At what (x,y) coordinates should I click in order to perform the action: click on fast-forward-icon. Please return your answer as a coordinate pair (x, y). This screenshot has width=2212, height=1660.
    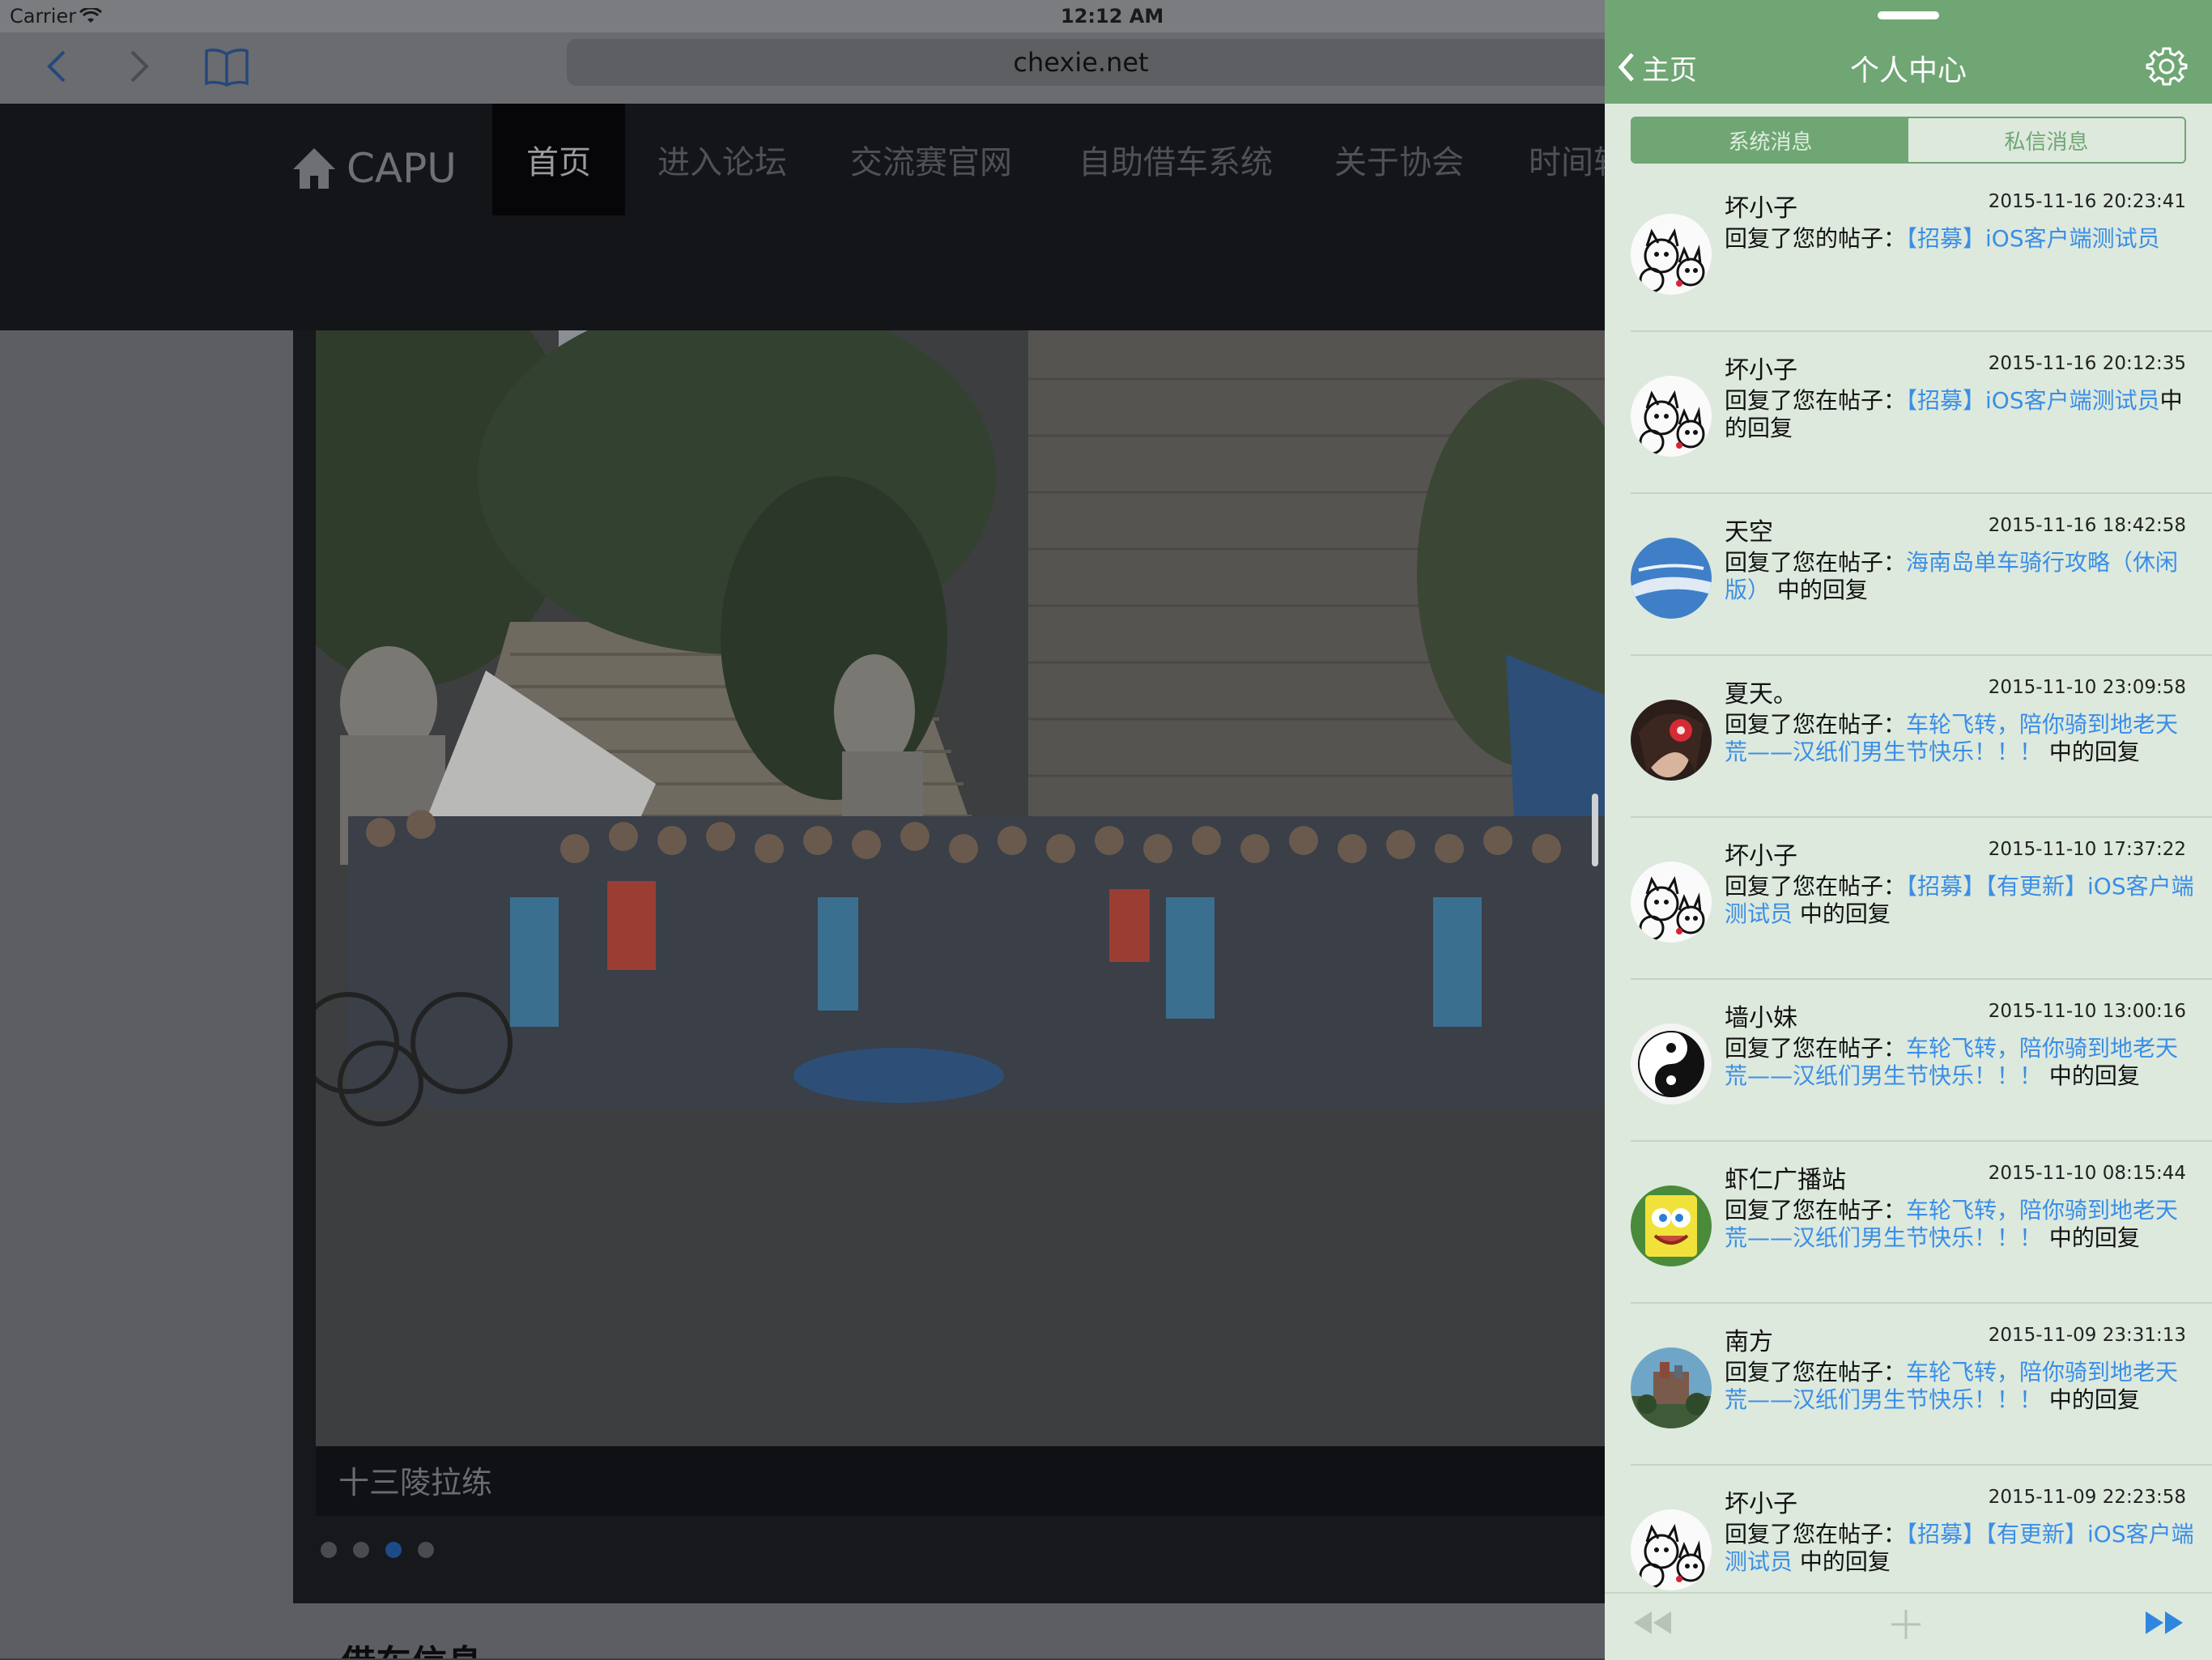
    Looking at the image, I should click on (2165, 1624).